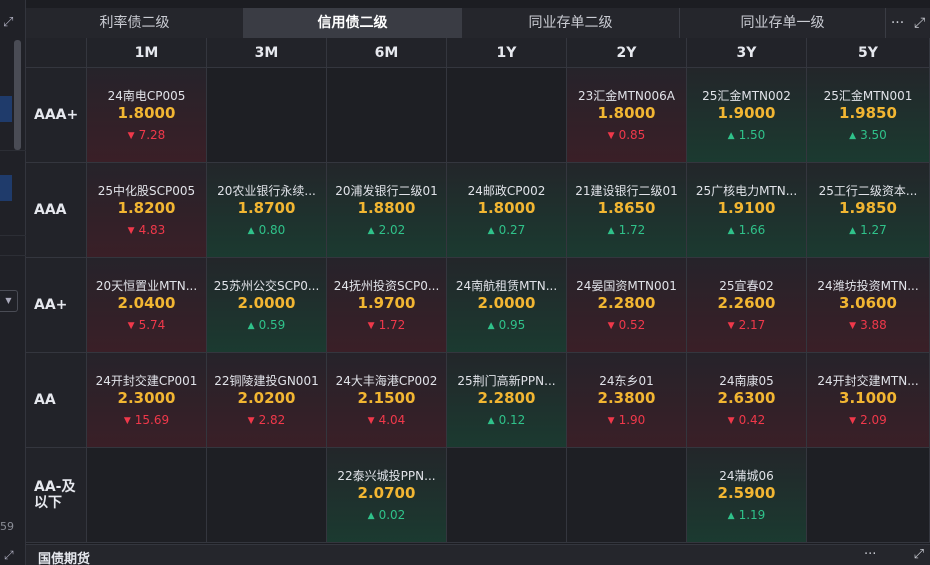 This screenshot has height=565, width=930. I want to click on bond-cell: 24潍坊投资MTN... 3.0600 ▼ 3.88, so click(868, 305).